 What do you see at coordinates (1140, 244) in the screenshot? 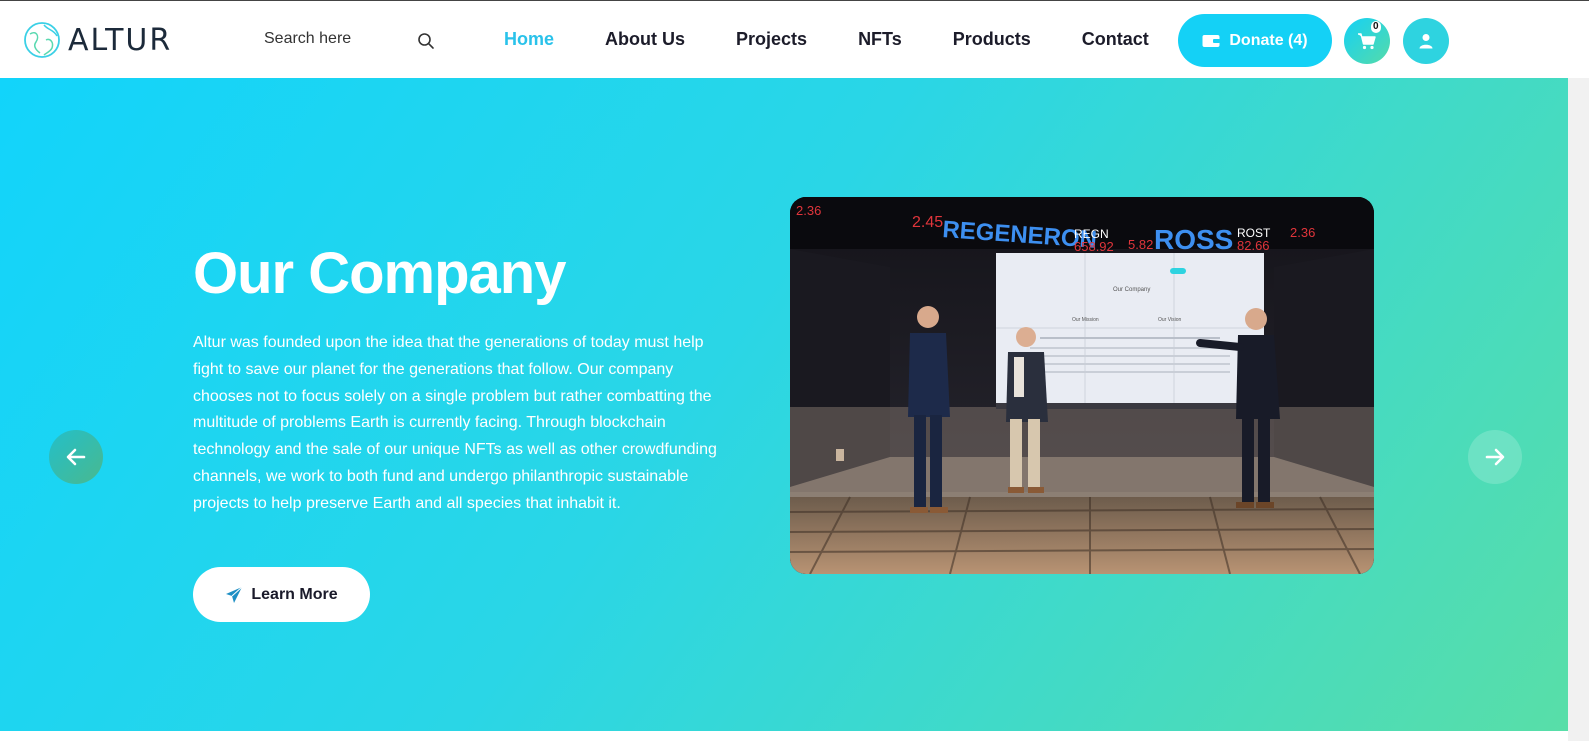
I see `ticker-value: 5.82` at bounding box center [1140, 244].